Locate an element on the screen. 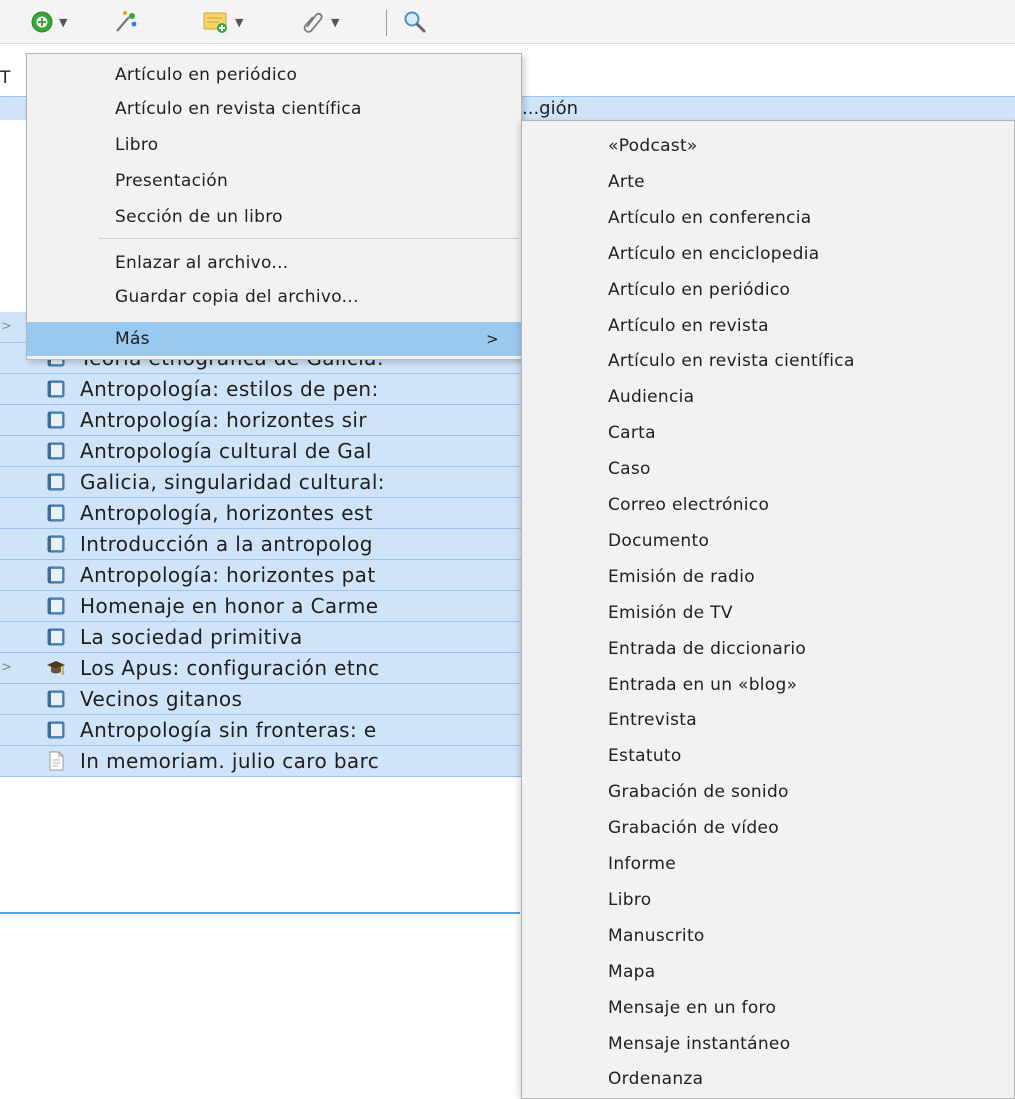 The width and height of the screenshot is (1015, 1099). submenu-item: Artículo en periódico is located at coordinates (699, 290).